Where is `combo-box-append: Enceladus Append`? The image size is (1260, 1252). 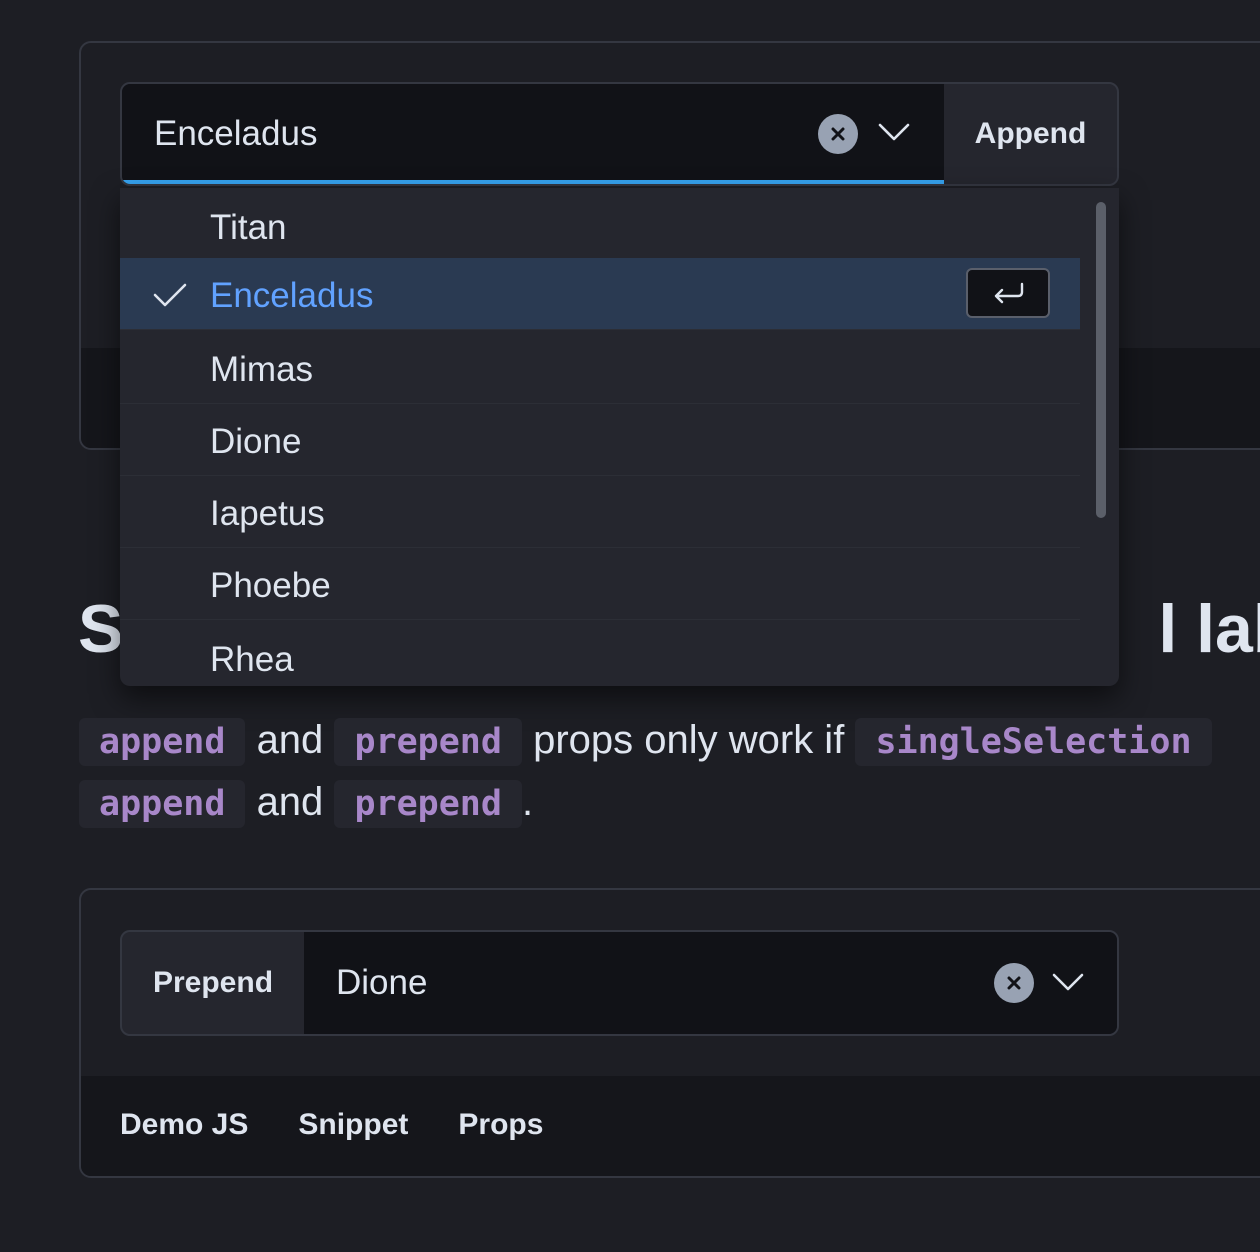 combo-box-append: Enceladus Append is located at coordinates (619, 134).